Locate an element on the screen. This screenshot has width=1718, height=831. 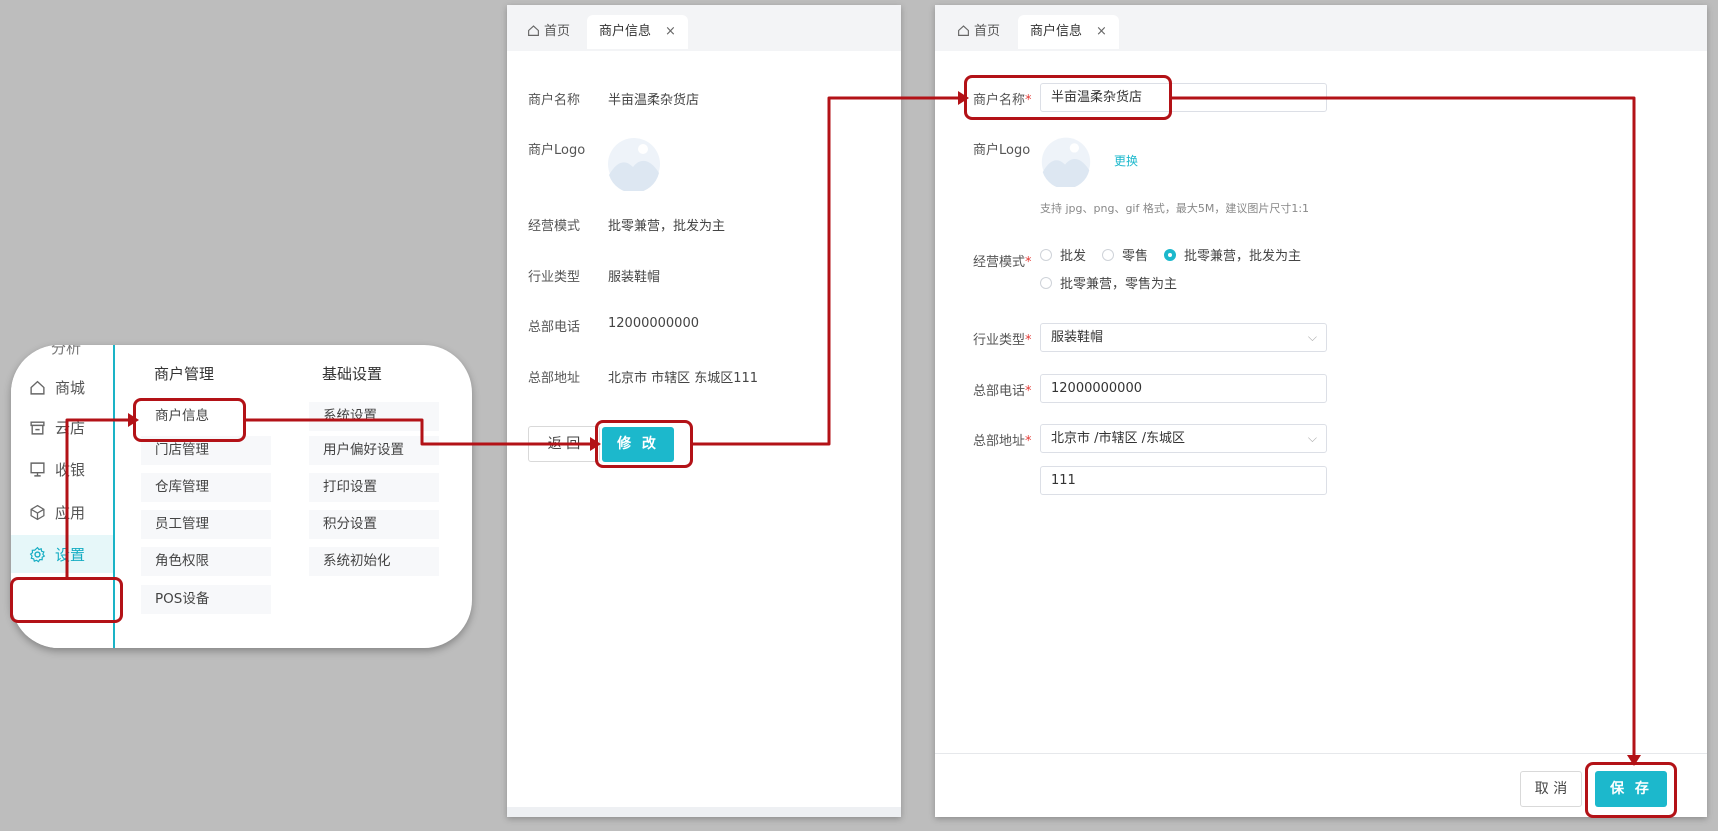
select-value: 北京市 /市辖区 /东城区 is located at coordinates (1118, 438).